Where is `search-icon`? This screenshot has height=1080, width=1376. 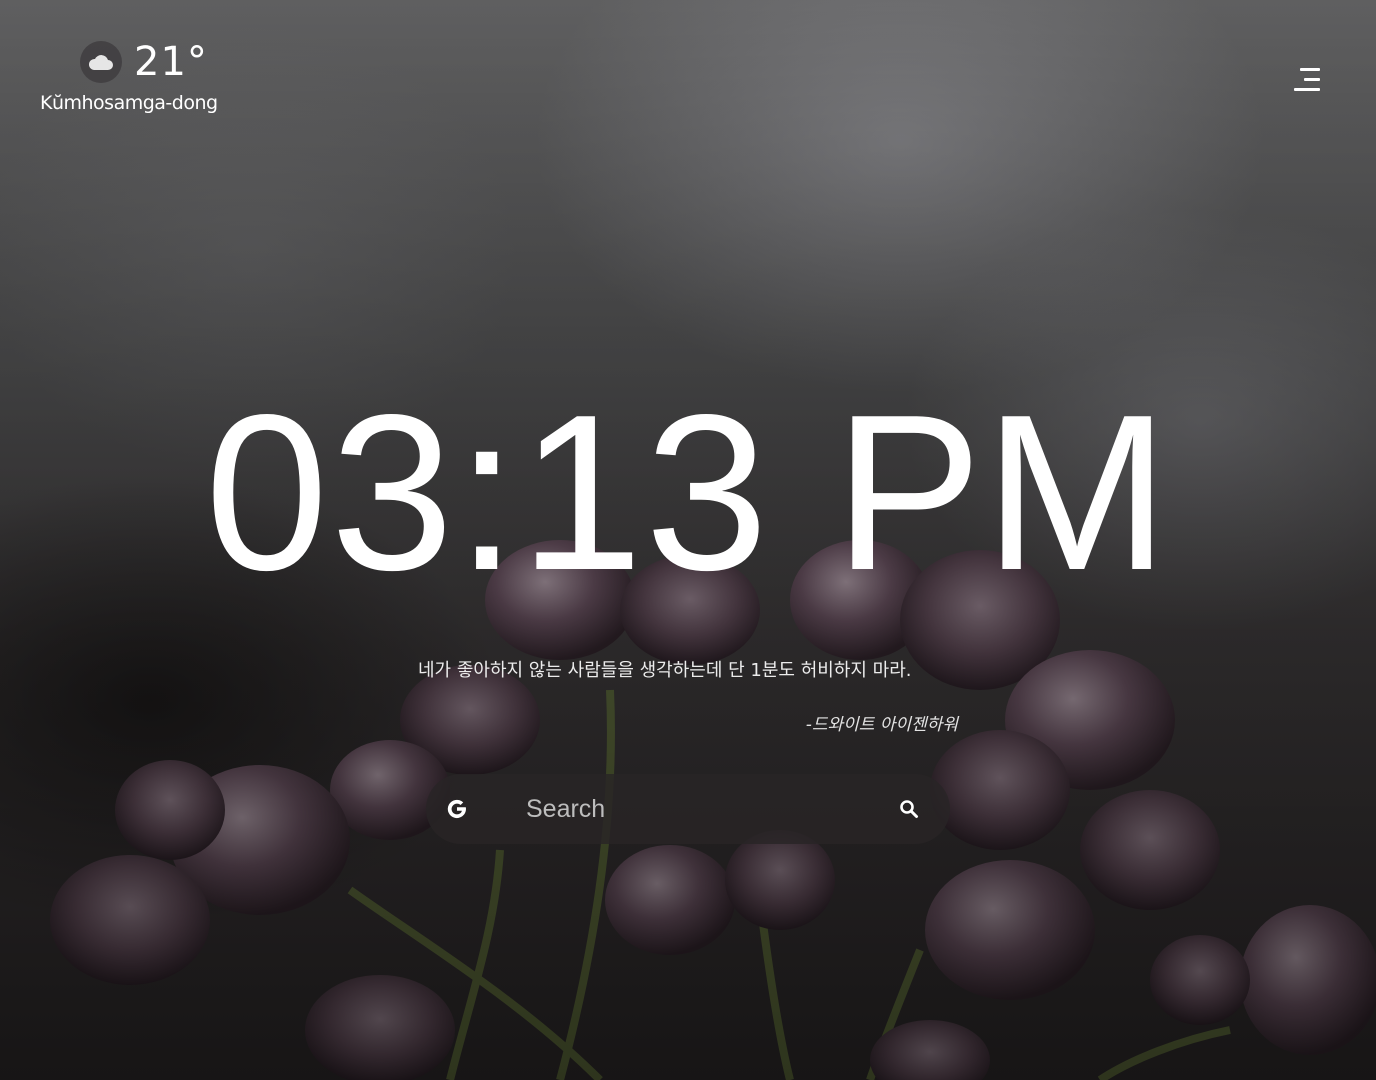 search-icon is located at coordinates (909, 809).